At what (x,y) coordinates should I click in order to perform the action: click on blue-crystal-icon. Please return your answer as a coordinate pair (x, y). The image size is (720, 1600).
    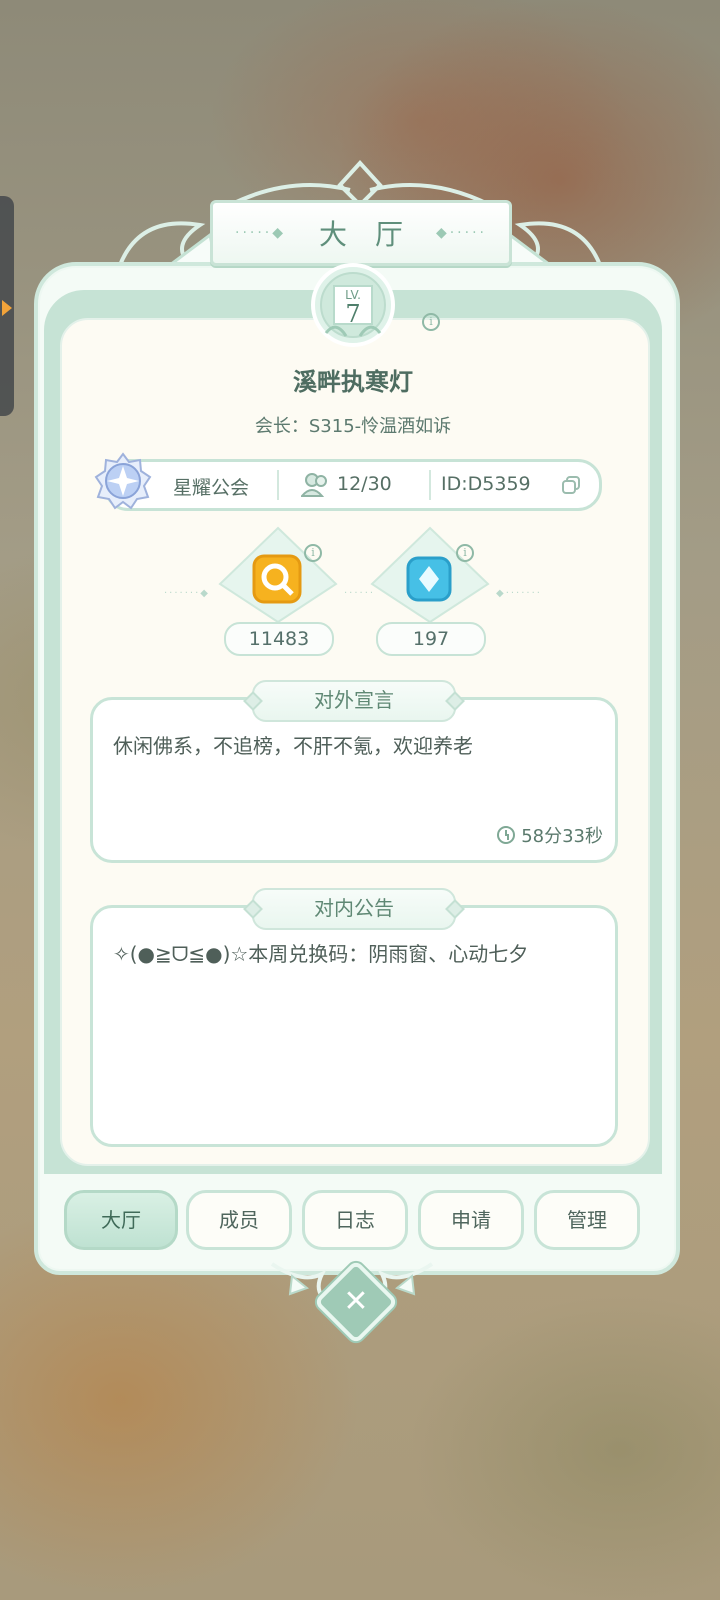
    Looking at the image, I should click on (430, 575).